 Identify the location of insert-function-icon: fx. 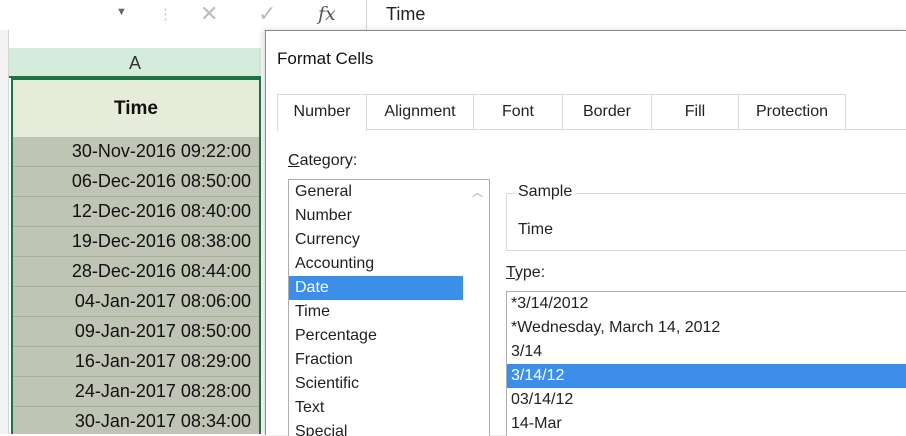
(327, 14).